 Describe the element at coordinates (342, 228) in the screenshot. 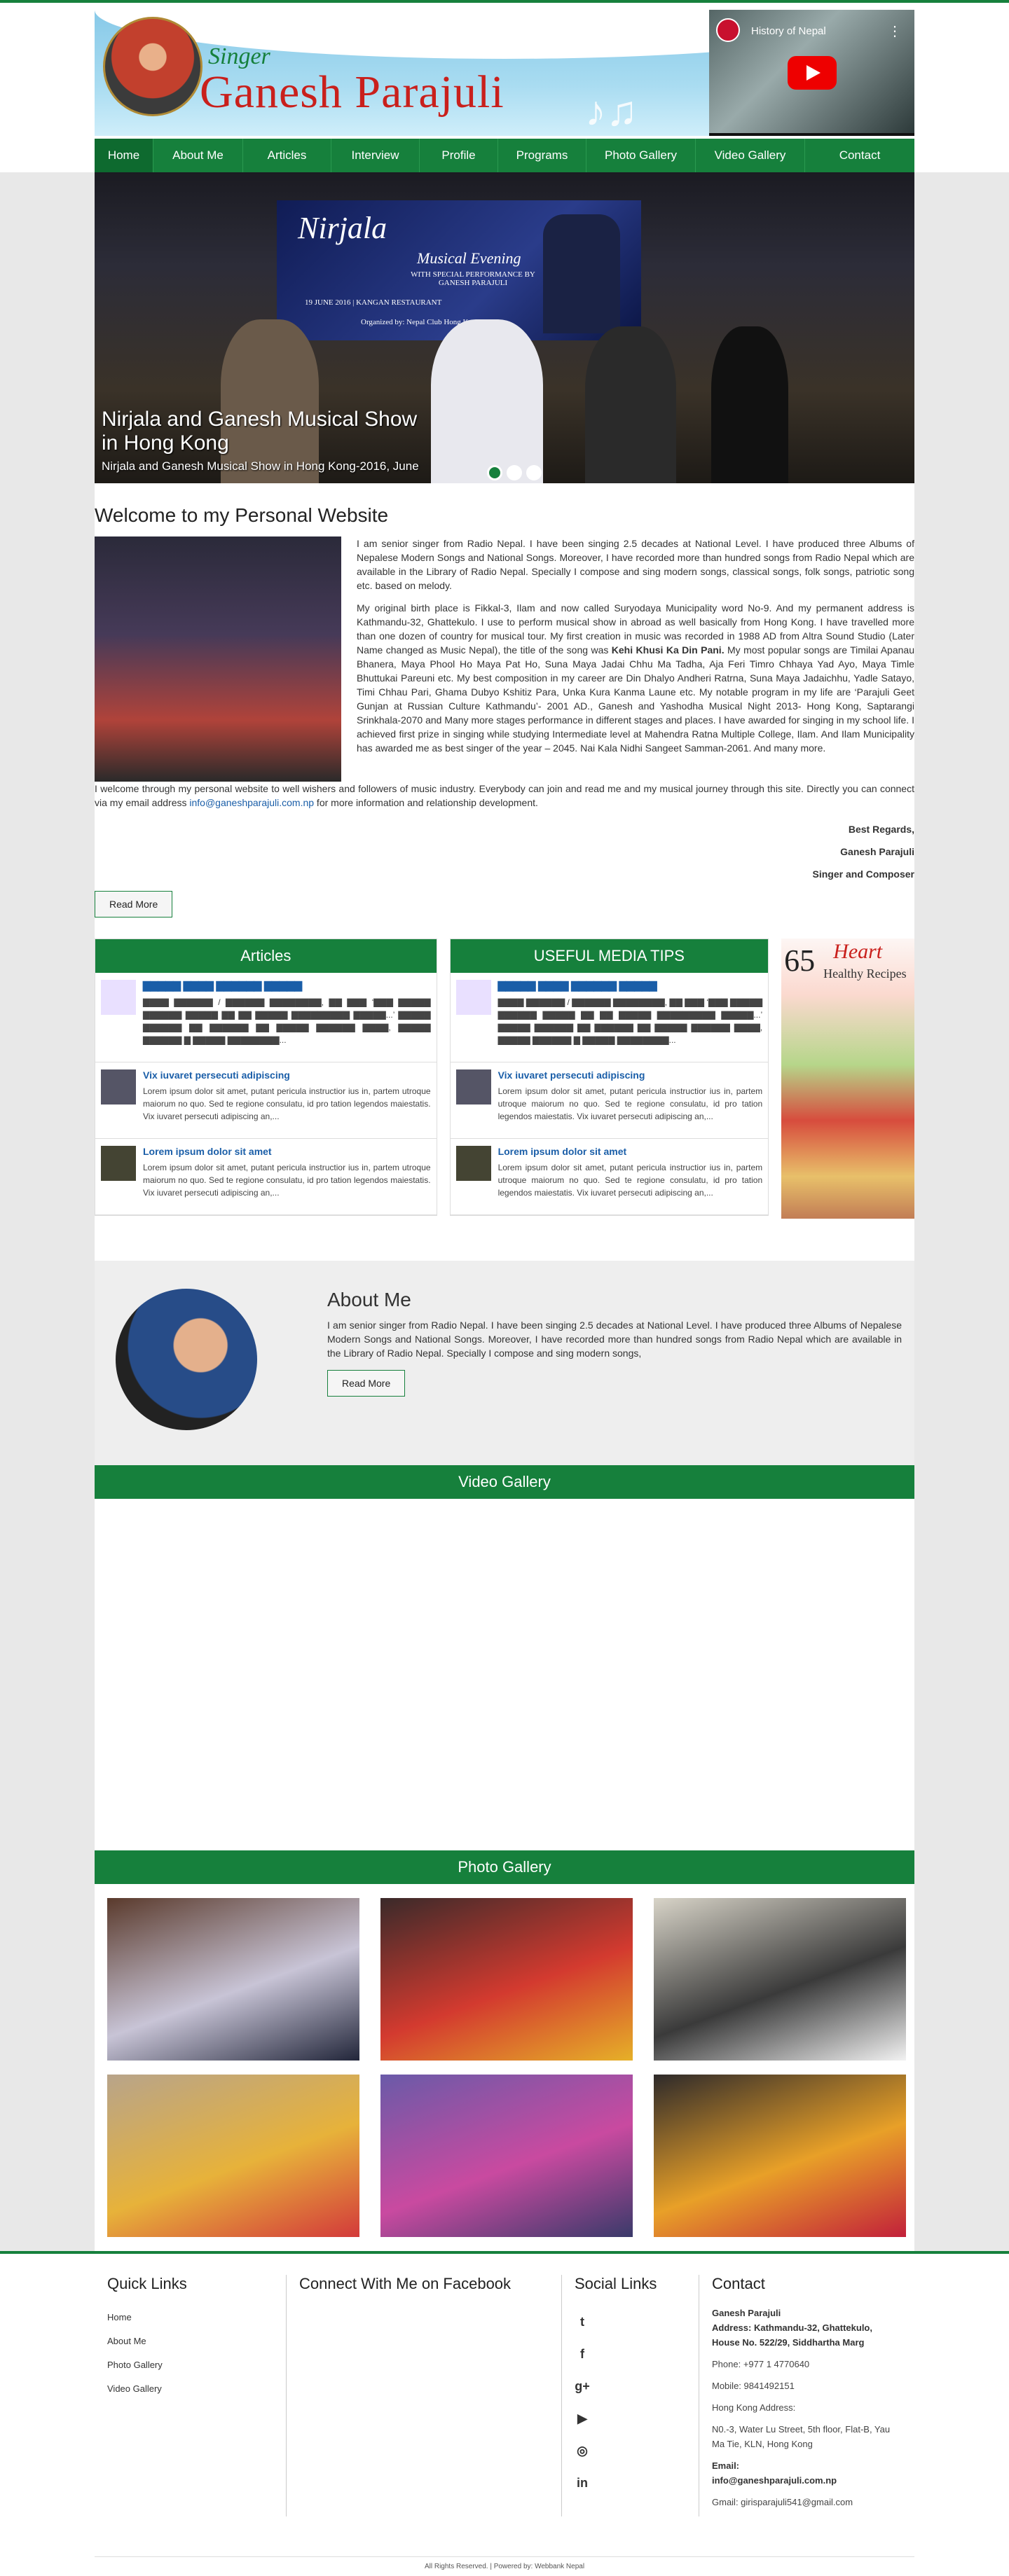

I see `banner-title: Nirjala` at that location.